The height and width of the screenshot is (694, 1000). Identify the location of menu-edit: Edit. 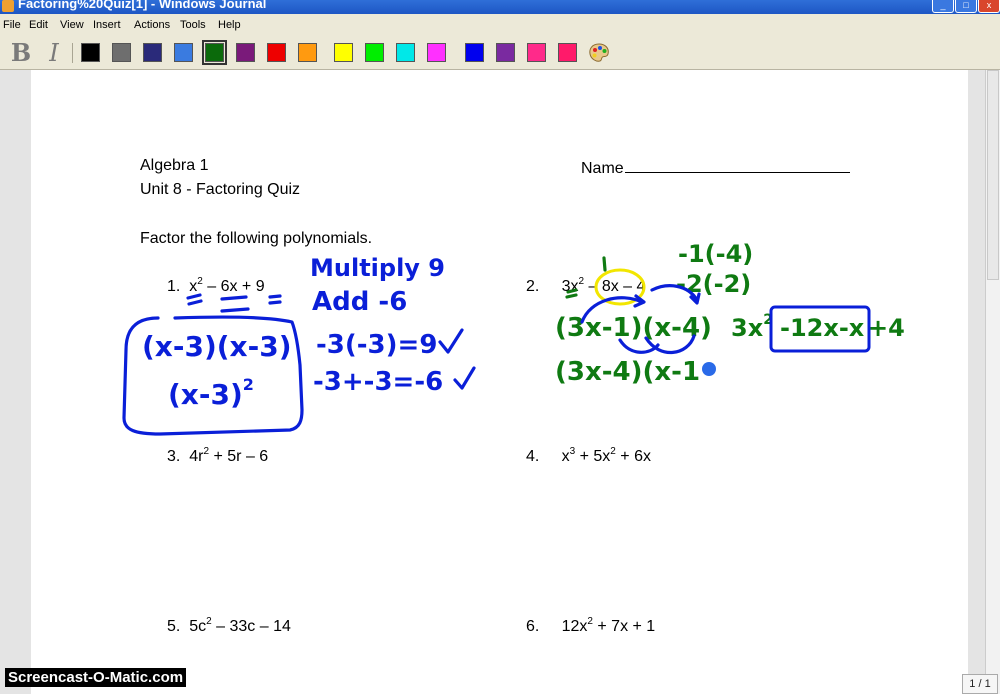
(38, 25).